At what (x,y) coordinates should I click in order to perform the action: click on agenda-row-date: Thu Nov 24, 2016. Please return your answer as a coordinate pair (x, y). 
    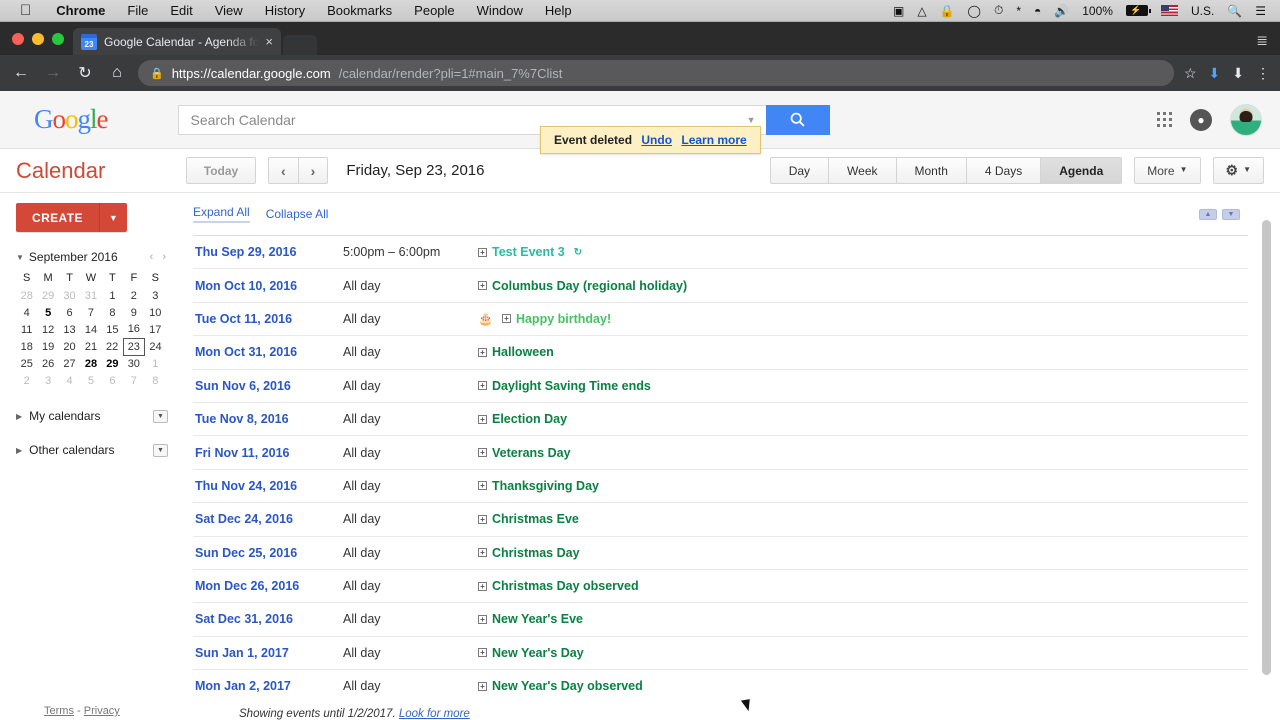
    Looking at the image, I should click on (268, 486).